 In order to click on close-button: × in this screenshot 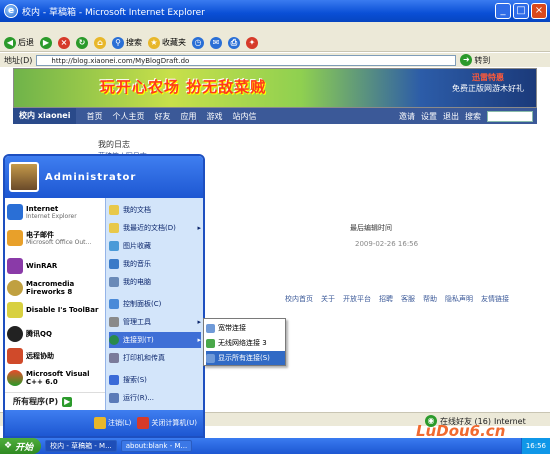, I will do `click(539, 11)`.